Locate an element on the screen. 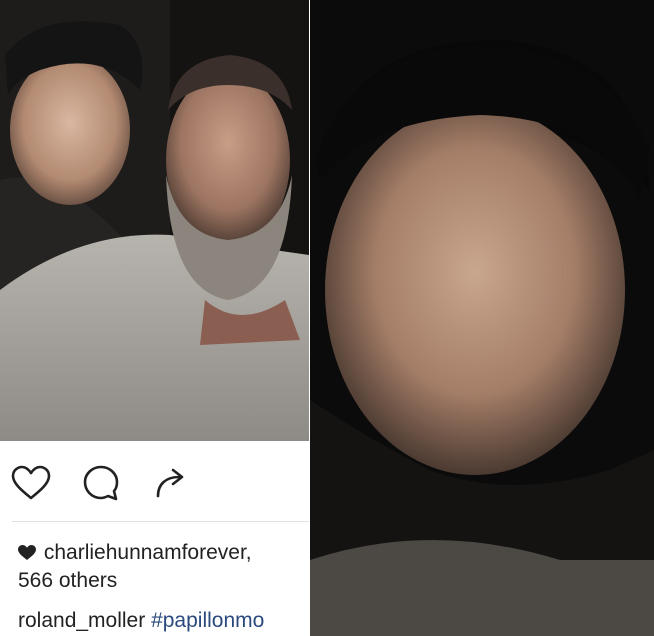 The width and height of the screenshot is (654, 636). likes-line: charliehunnamforever, is located at coordinates (168, 553).